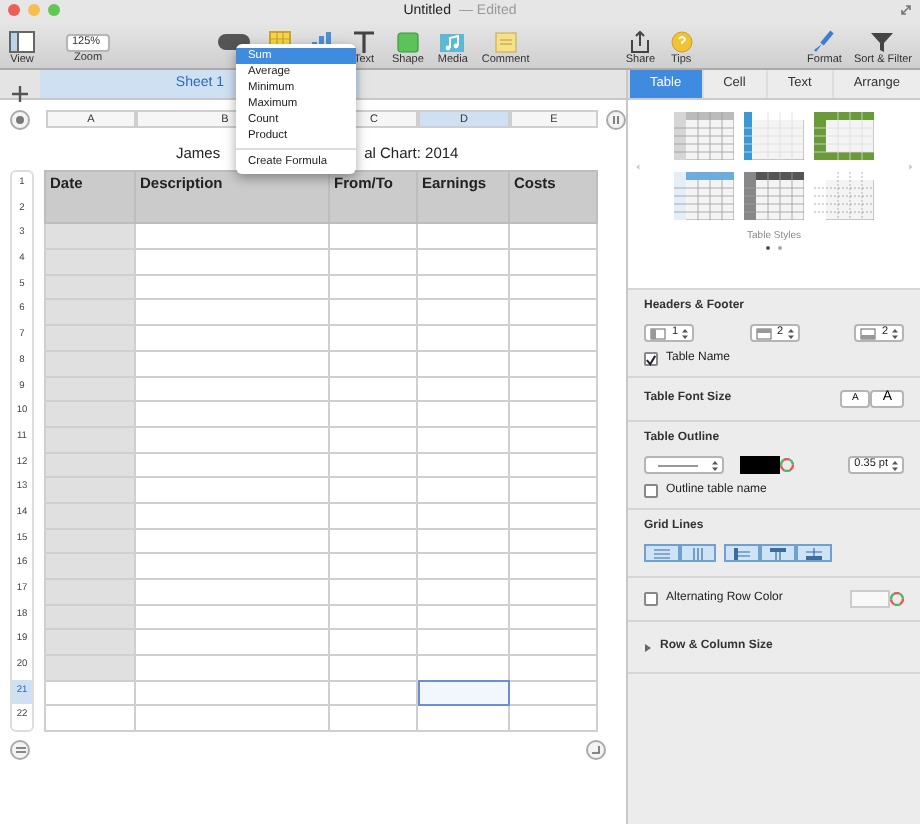 The width and height of the screenshot is (920, 826). I want to click on select-all-button, so click(20, 119).